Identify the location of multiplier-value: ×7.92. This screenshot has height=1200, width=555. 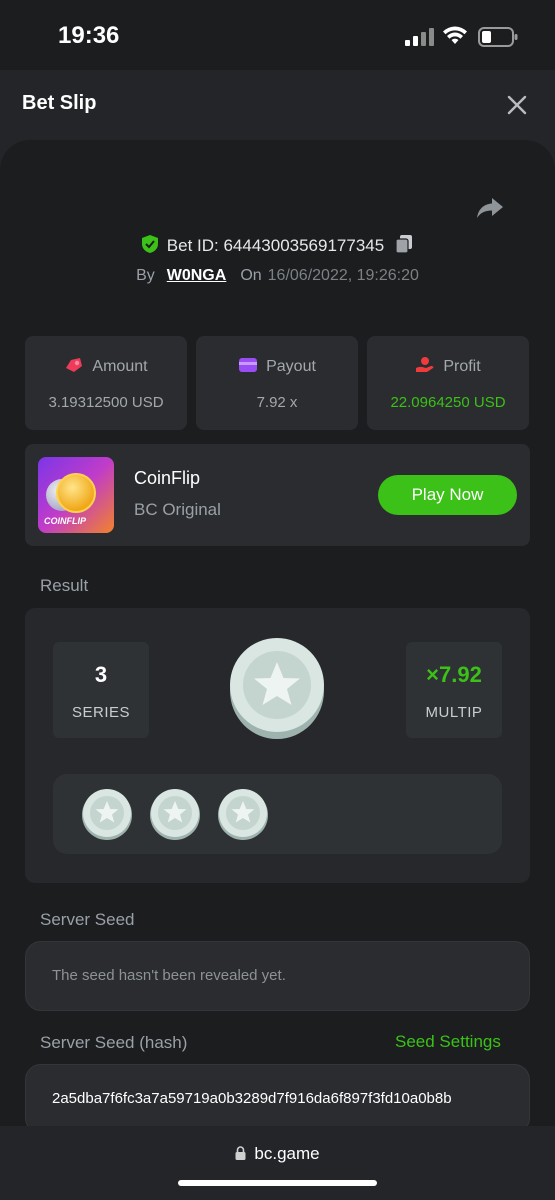
(454, 674).